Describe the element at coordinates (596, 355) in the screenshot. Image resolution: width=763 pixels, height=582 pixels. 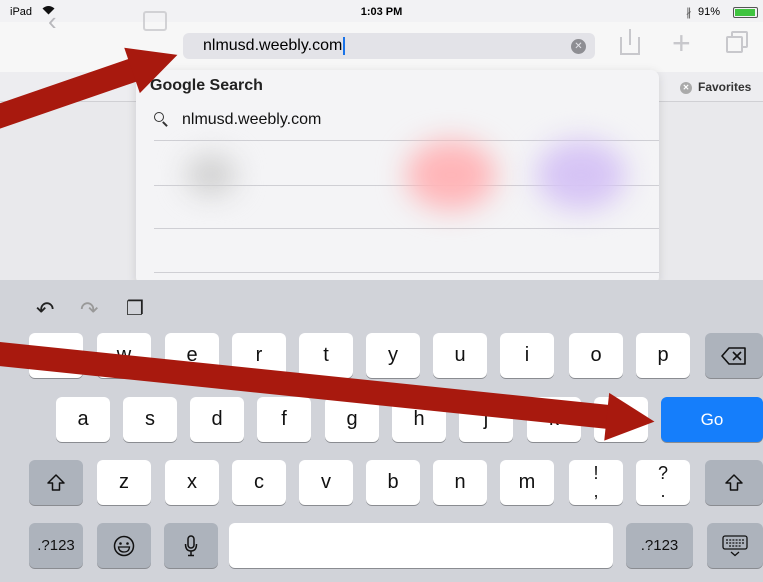
I see `key-o: o` at that location.